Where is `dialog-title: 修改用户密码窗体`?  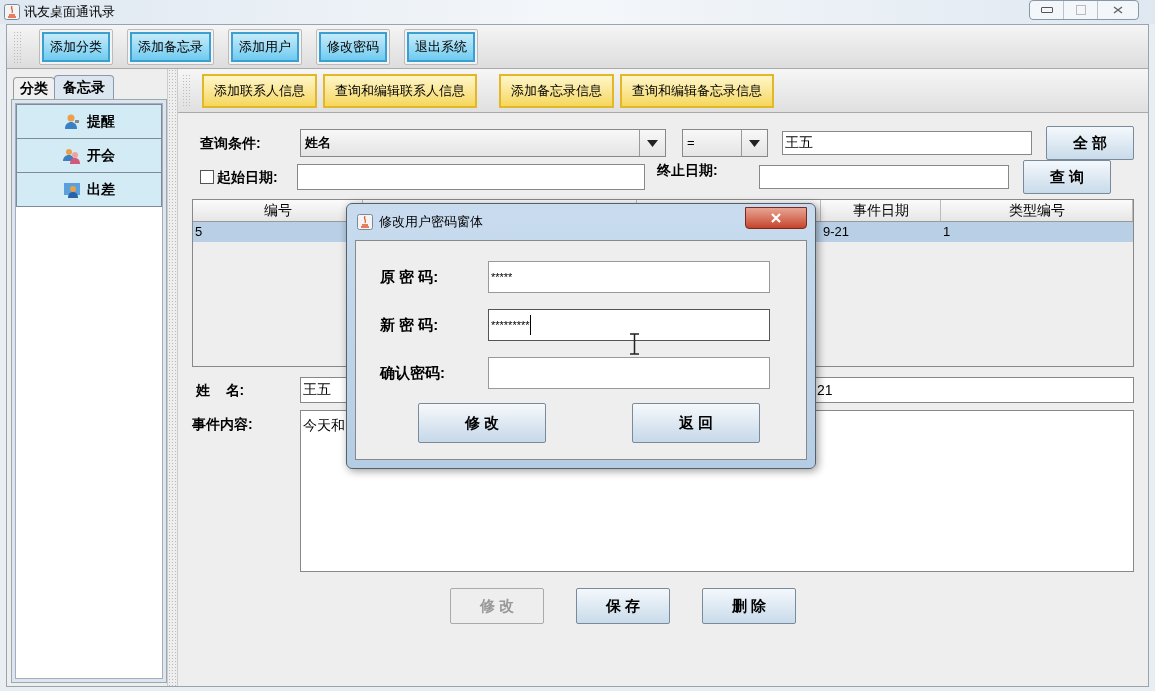
dialog-title: 修改用户密码窗体 is located at coordinates (431, 222).